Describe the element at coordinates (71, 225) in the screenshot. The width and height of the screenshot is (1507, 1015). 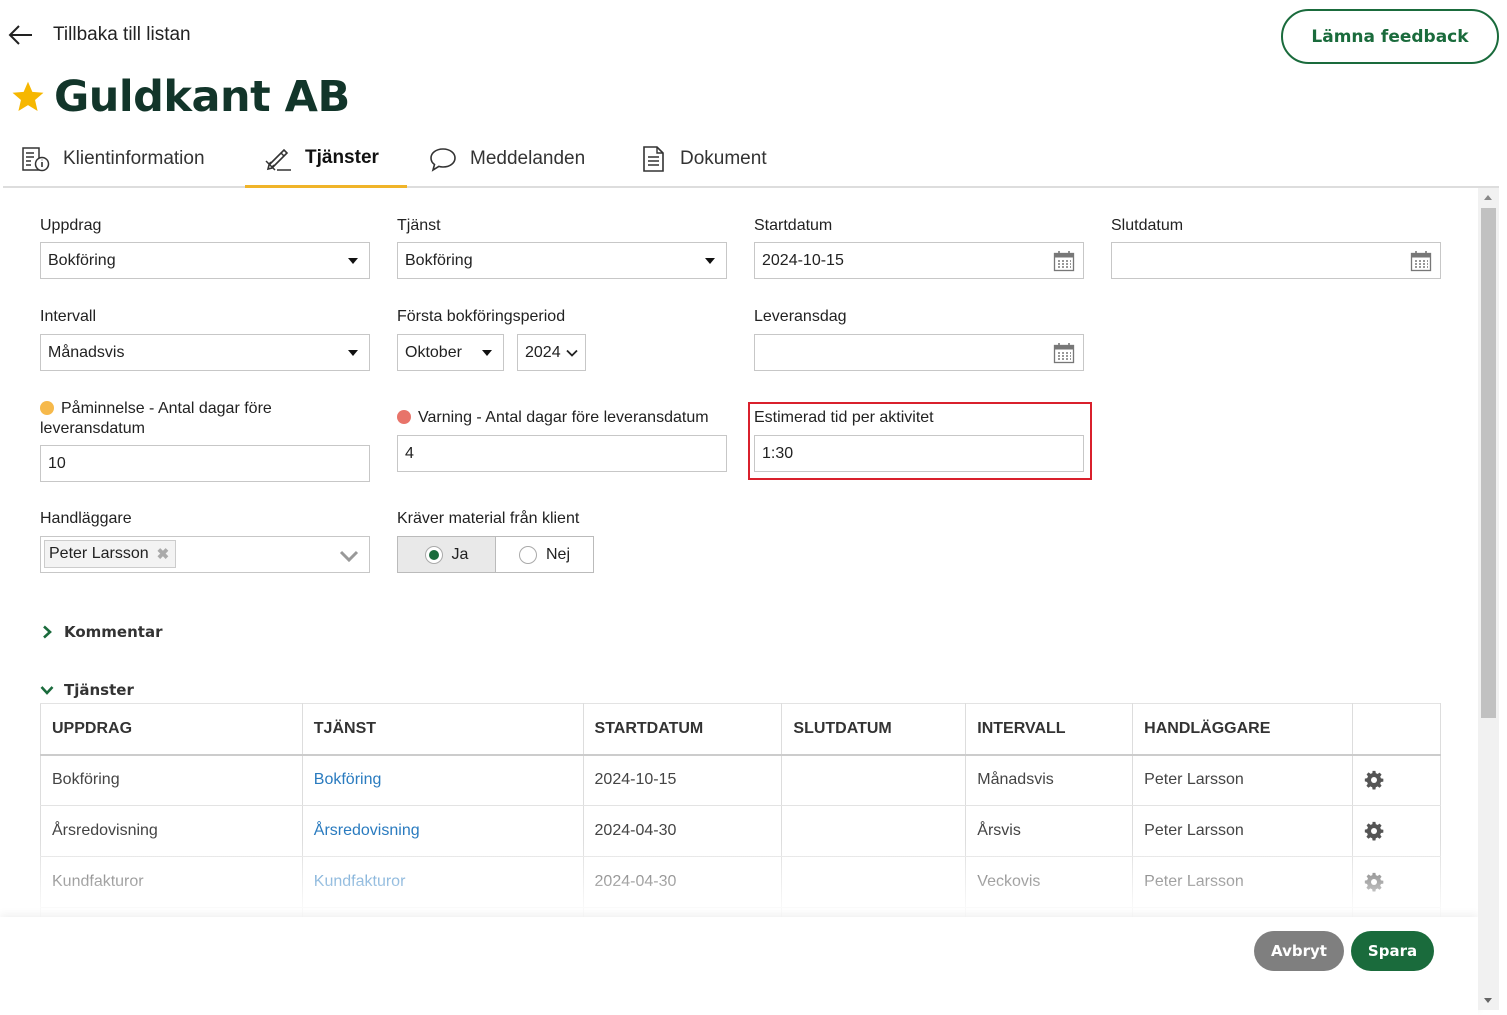
I see `uppdrag-label: Uppdrag` at that location.